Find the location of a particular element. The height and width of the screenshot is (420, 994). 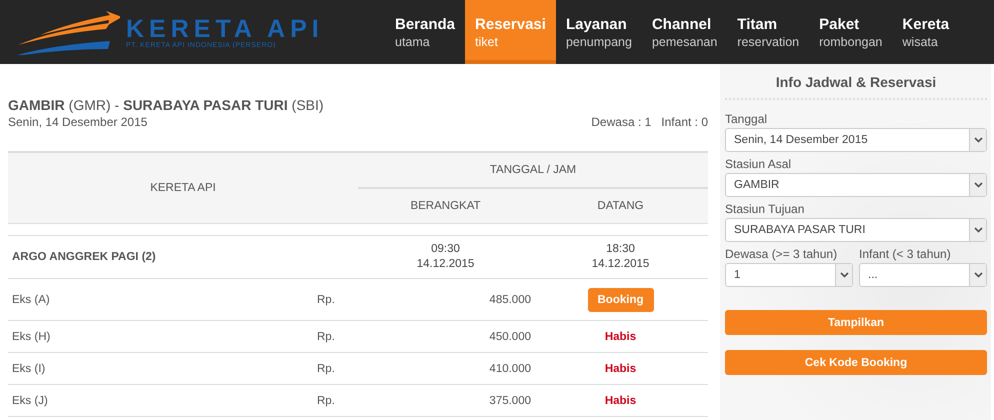

nav-tab: Titam reservation is located at coordinates (768, 32).